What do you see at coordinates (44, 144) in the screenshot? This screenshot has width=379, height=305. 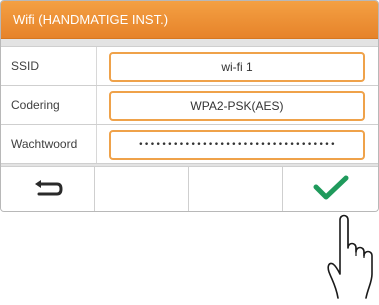 I see `password-label: Wachtwoord` at bounding box center [44, 144].